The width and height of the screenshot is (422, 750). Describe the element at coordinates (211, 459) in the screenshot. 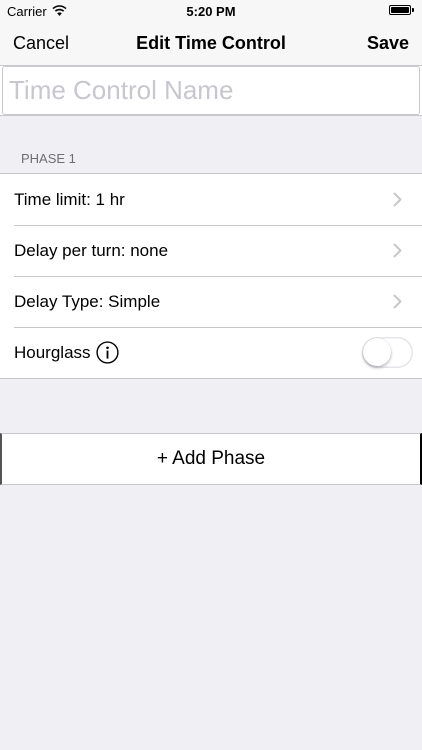

I see `add-phase-button: + Add Phase` at that location.